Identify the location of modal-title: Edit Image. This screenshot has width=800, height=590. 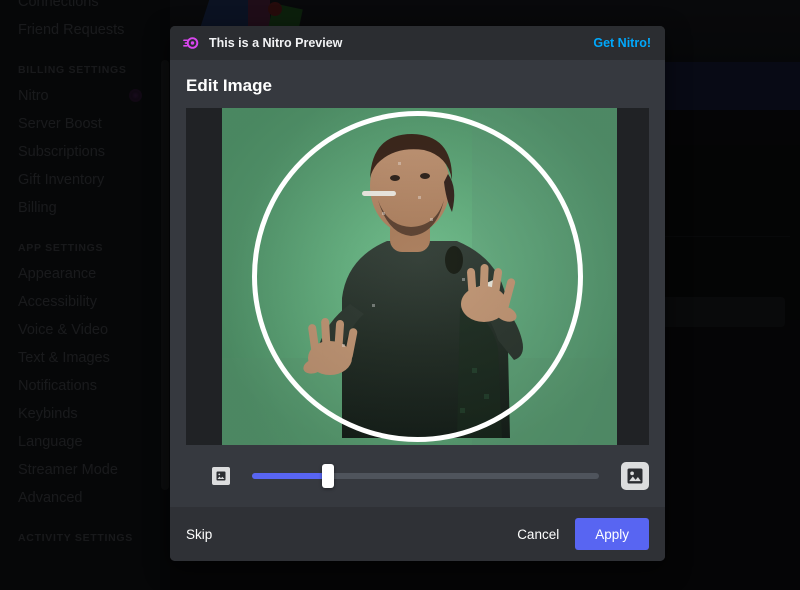
(417, 84).